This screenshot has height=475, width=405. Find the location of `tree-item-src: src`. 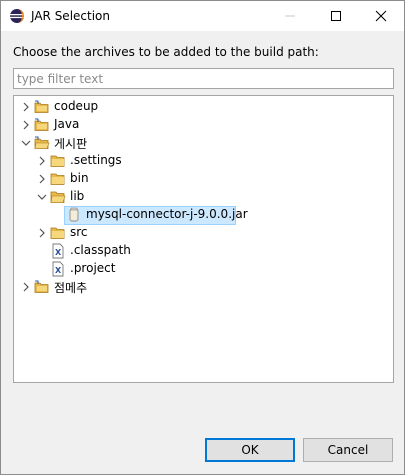

tree-item-src: src is located at coordinates (203, 233).